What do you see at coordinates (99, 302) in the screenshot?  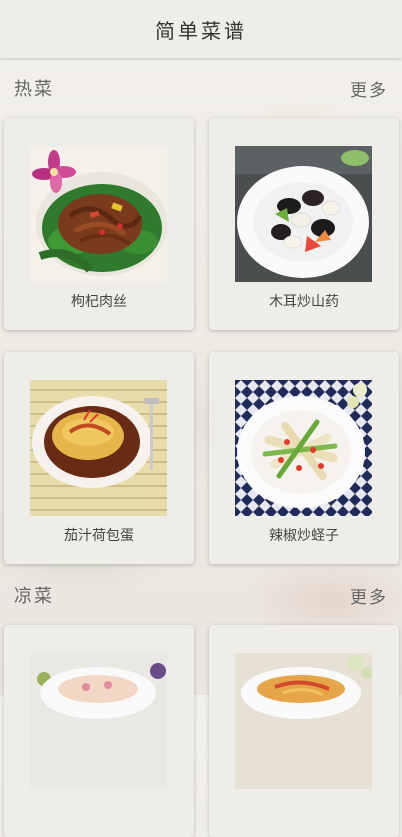 I see `recipe-name: 枸杞肉丝` at bounding box center [99, 302].